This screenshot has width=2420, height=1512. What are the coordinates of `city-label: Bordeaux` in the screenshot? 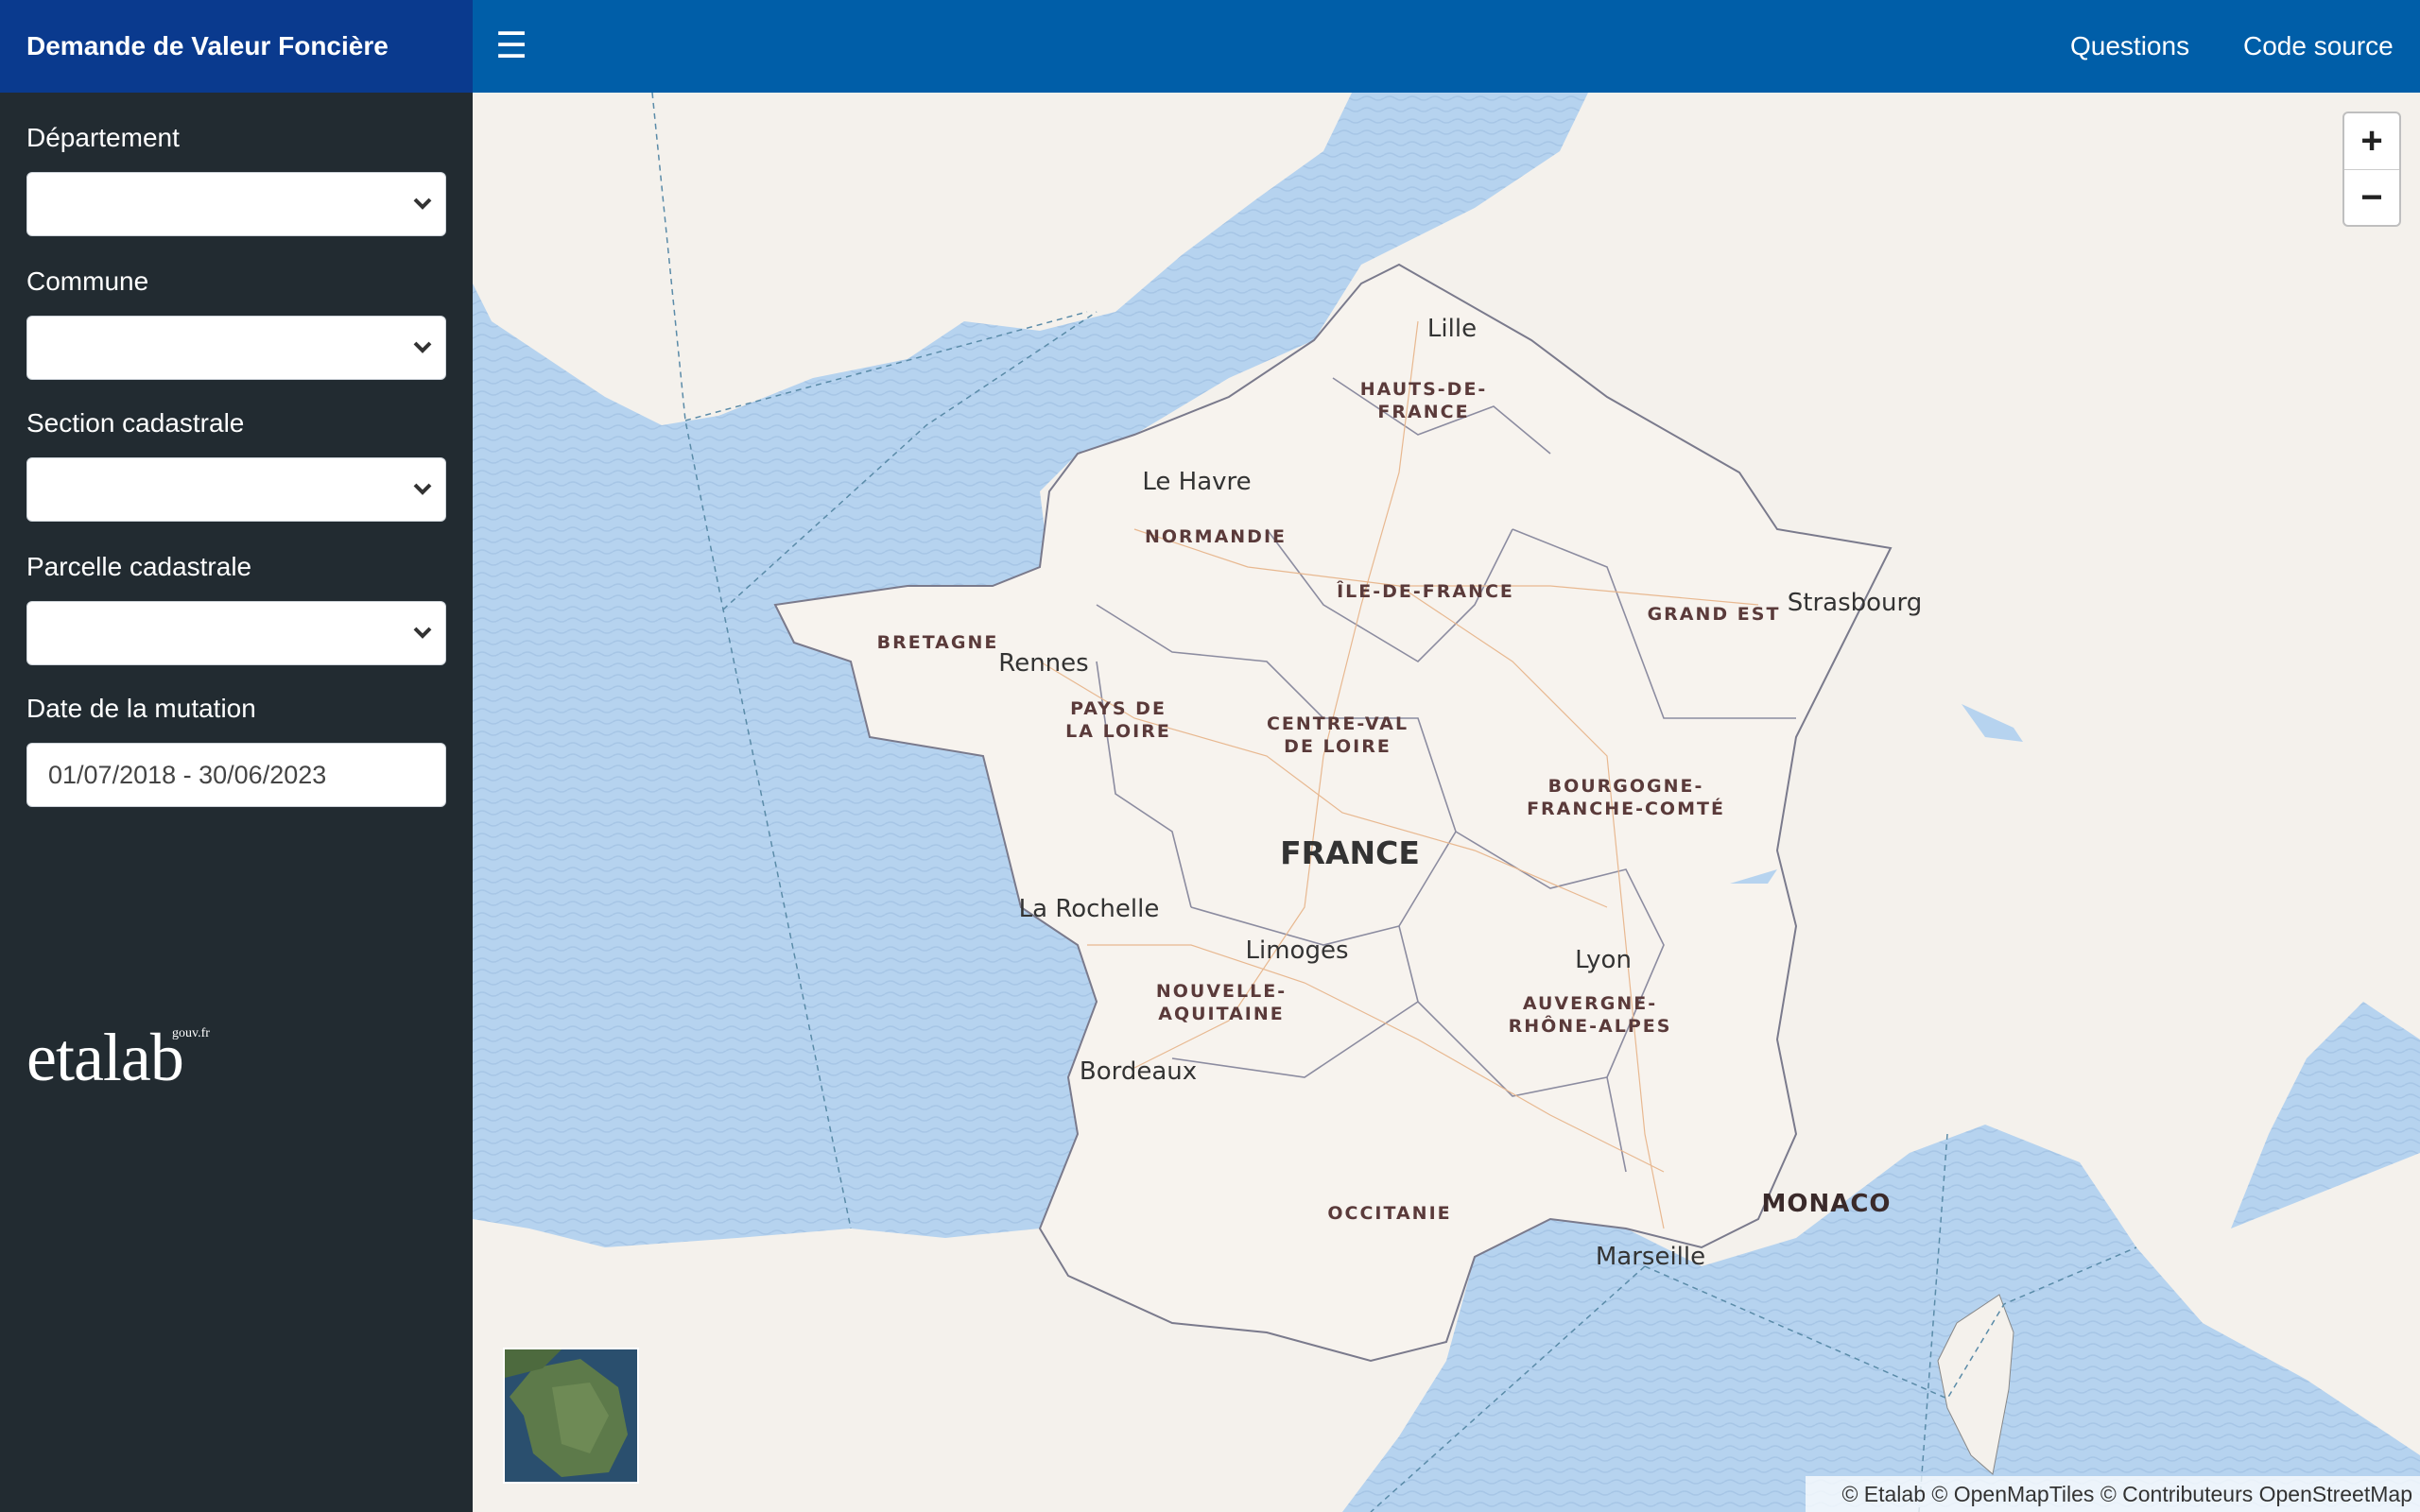 It's located at (1139, 1071).